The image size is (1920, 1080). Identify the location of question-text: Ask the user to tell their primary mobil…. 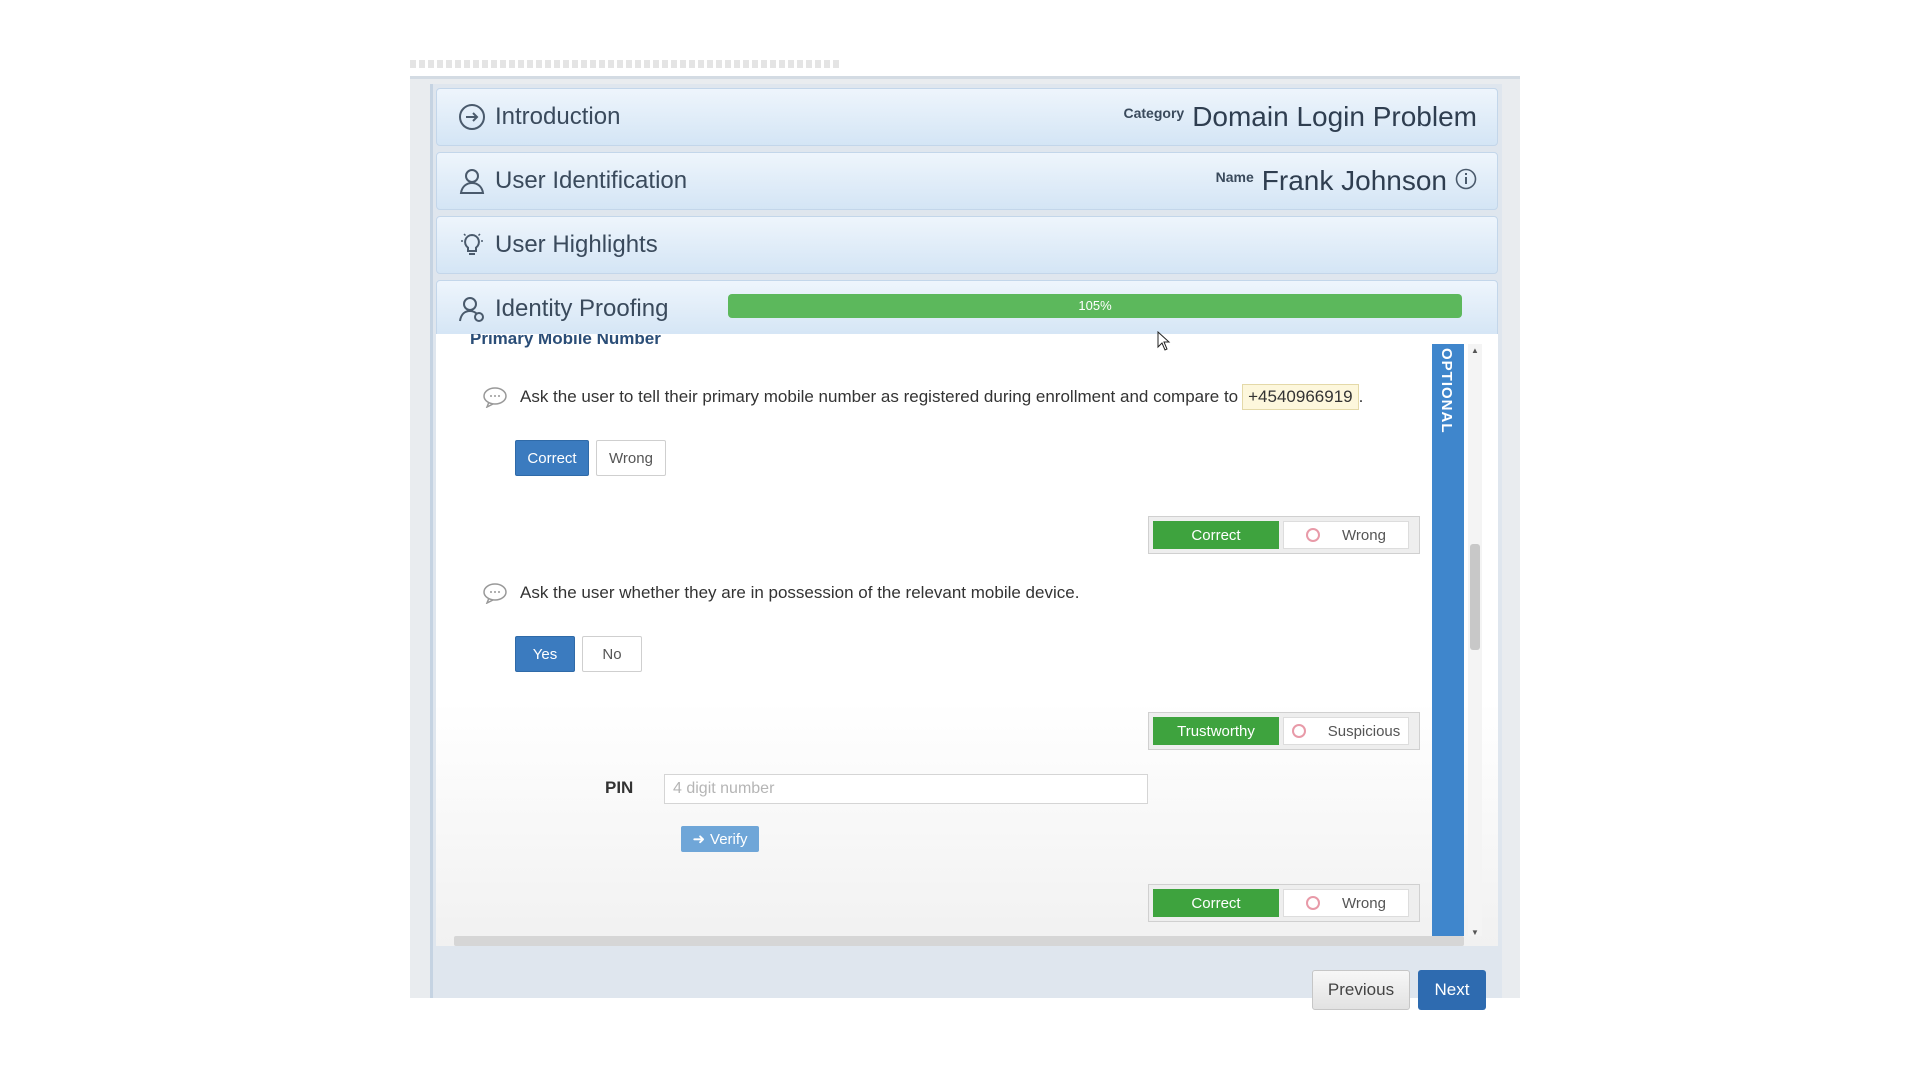
(879, 396).